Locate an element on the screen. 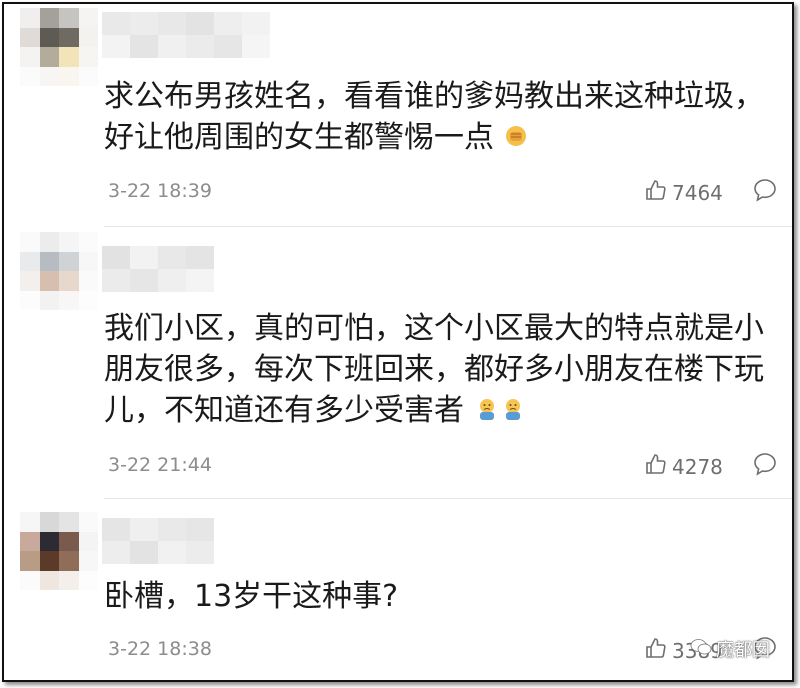  like-button: 7464 is located at coordinates (683, 192).